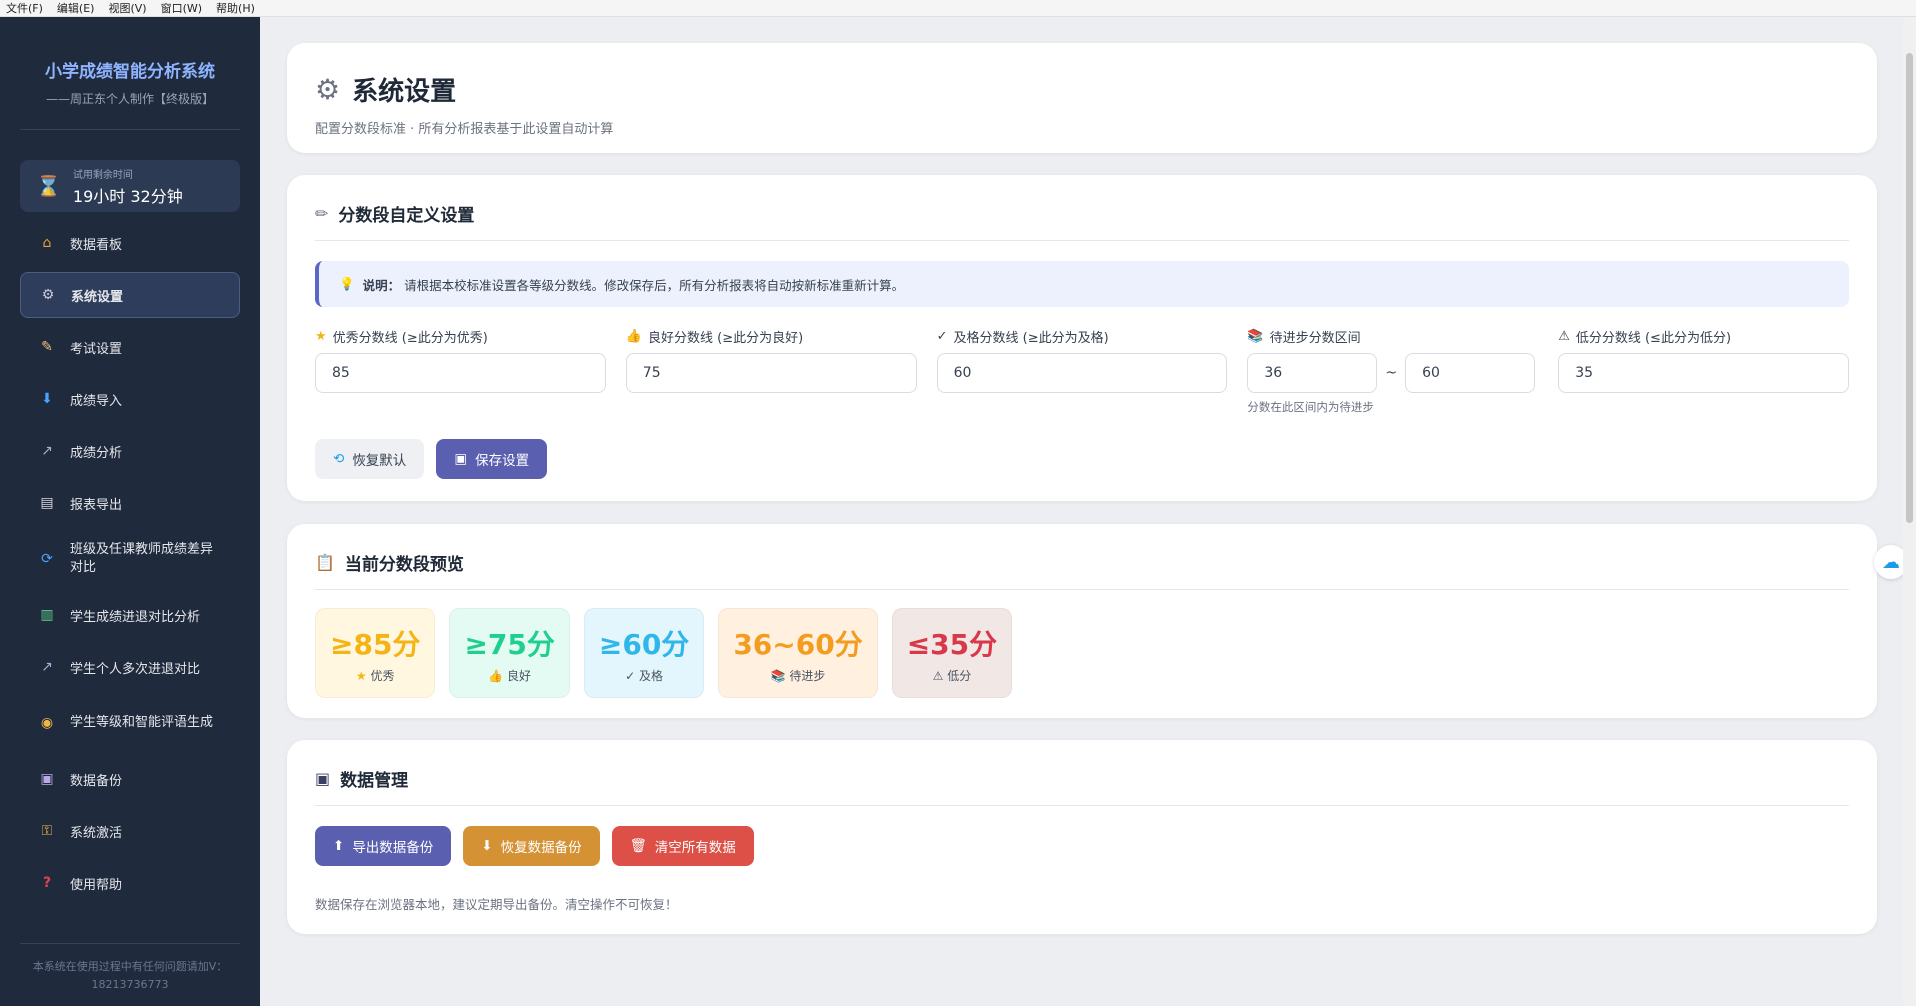 This screenshot has width=1916, height=1006. I want to click on export-backup-button: ⬆ 导出数据备份, so click(383, 846).